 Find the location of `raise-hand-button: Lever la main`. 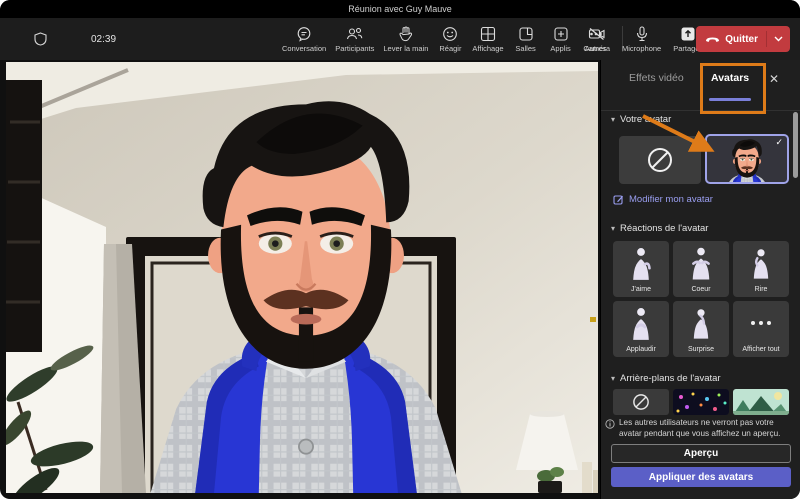

raise-hand-button: Lever la main is located at coordinates (406, 39).